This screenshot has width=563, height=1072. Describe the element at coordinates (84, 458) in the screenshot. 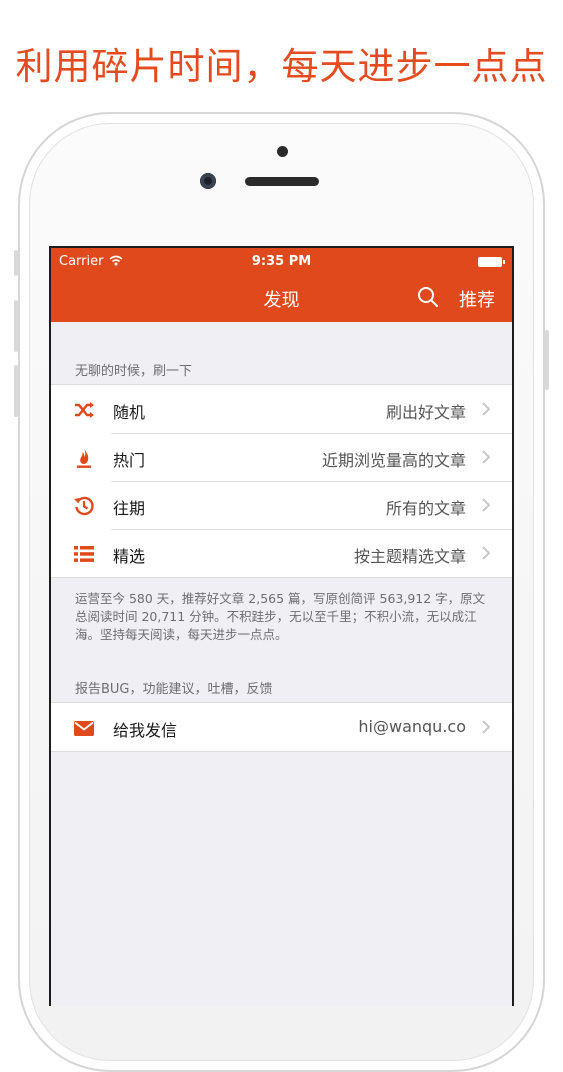

I see `flame-icon` at that location.